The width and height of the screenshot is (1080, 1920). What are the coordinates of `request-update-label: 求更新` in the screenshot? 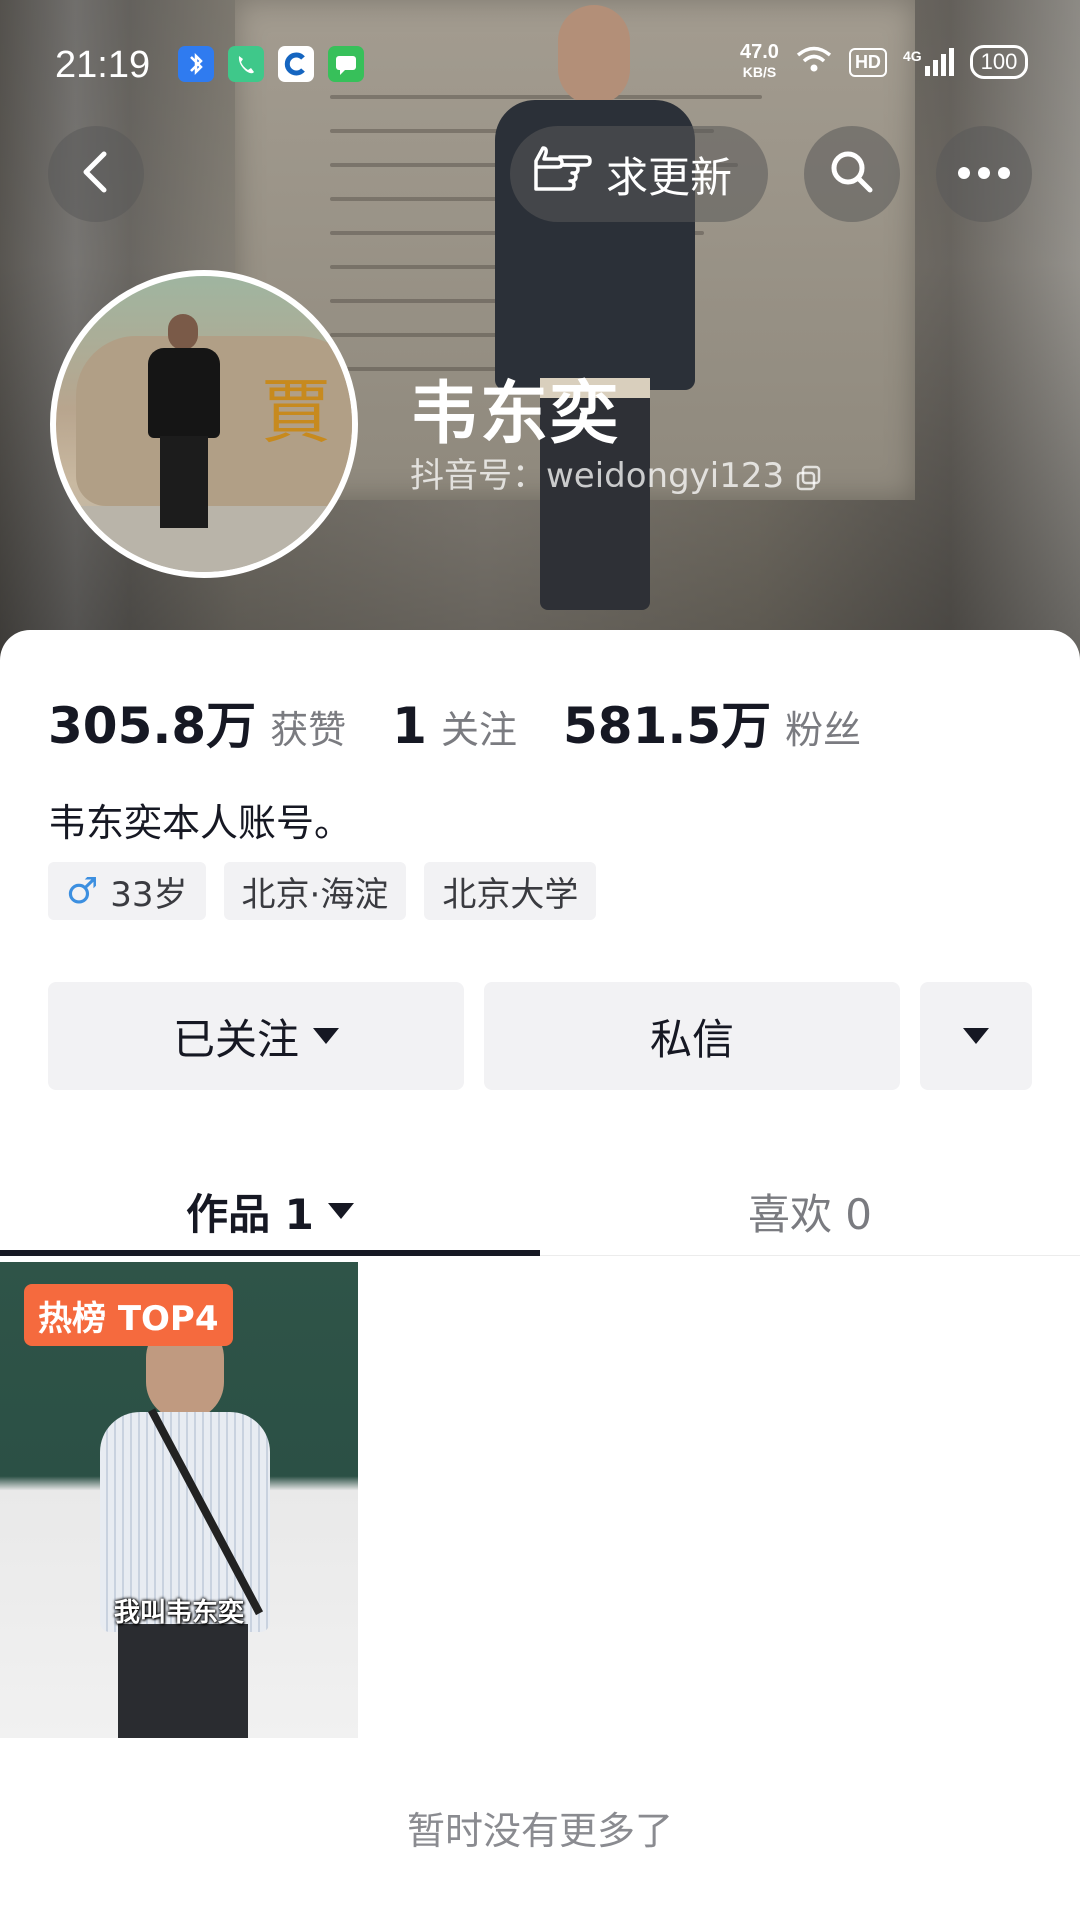 It's located at (669, 177).